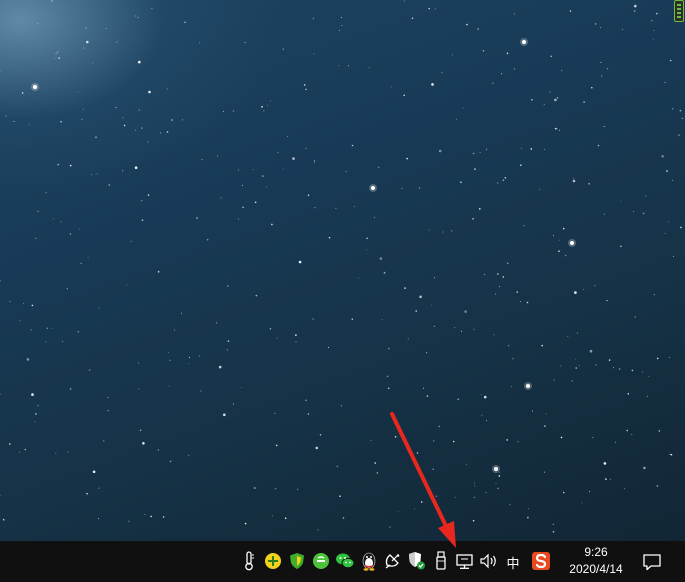  Describe the element at coordinates (321, 561) in the screenshot. I see `green-circle-app-icon` at that location.